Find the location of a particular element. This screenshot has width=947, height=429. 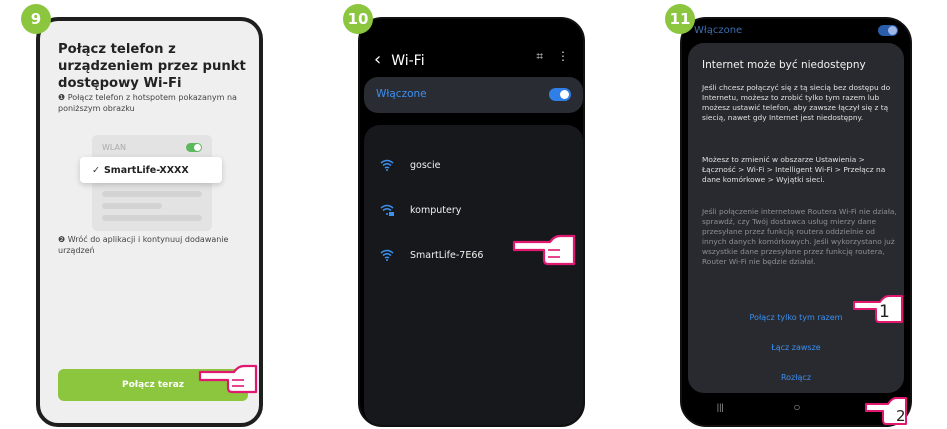

back-icon: ‹ is located at coordinates (377, 59).